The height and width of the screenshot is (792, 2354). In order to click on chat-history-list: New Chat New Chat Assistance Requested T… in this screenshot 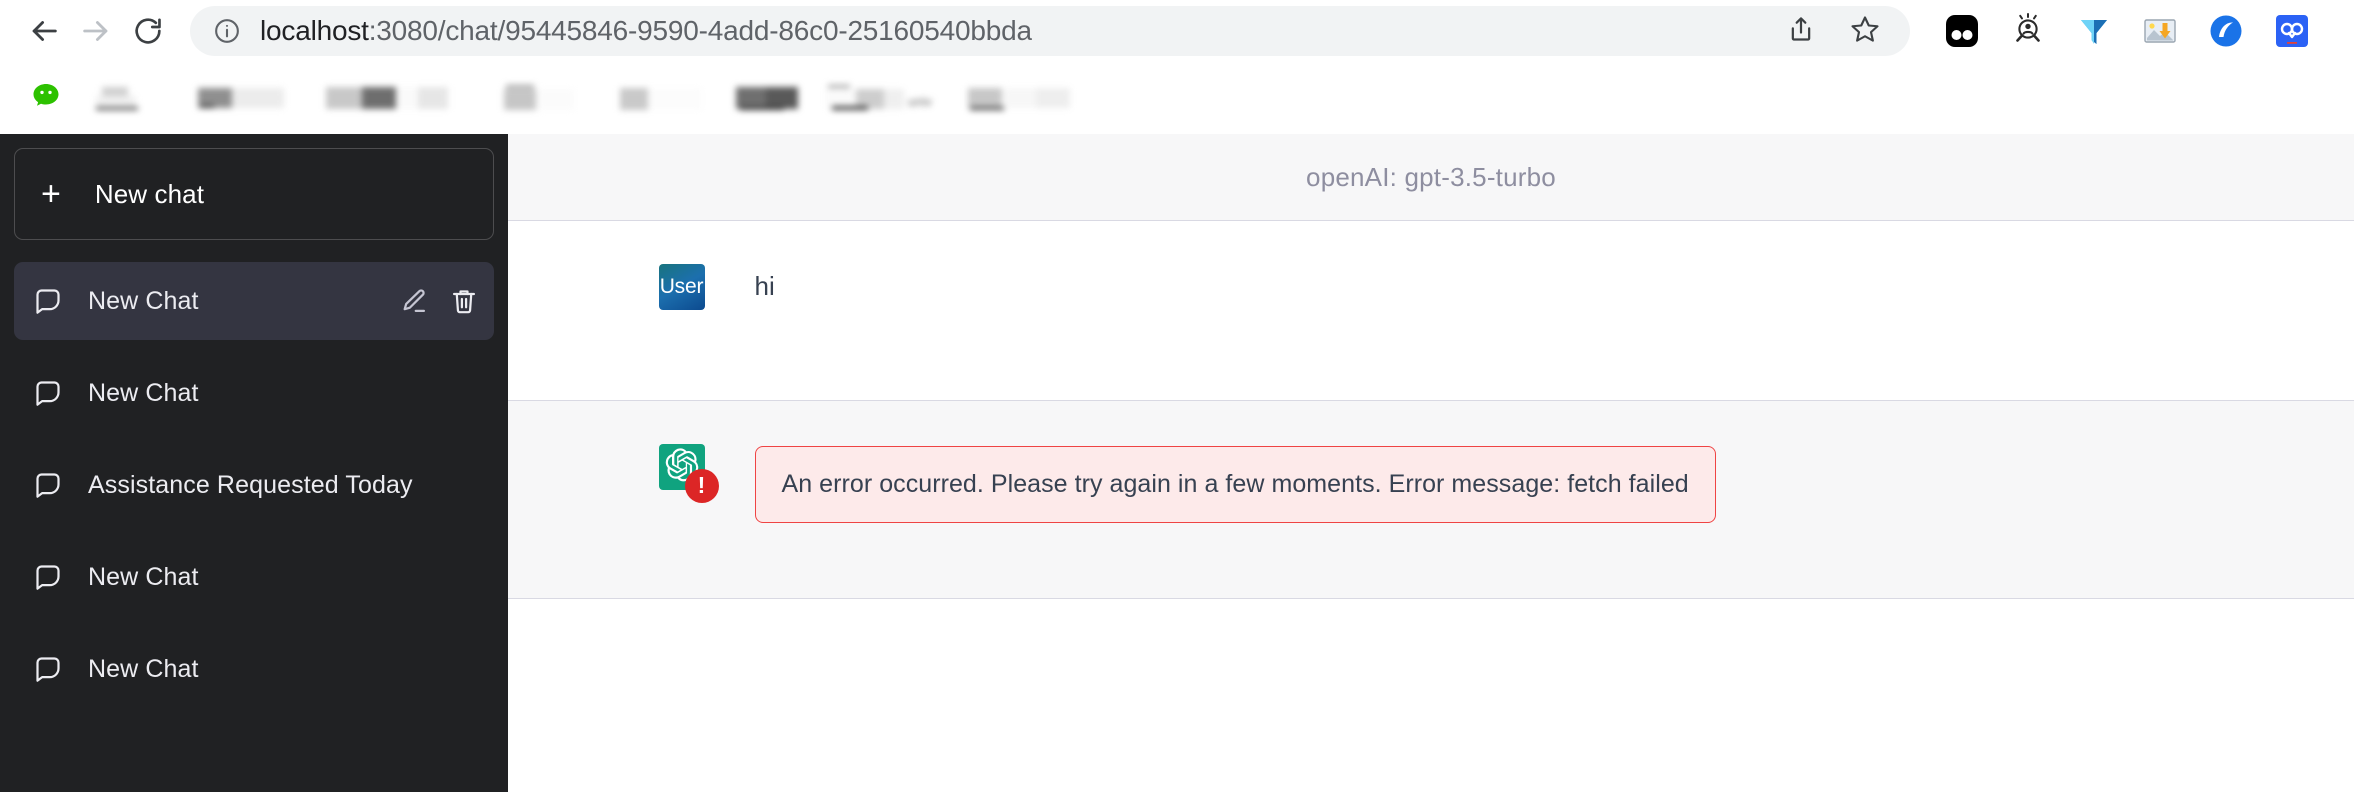, I will do `click(254, 485)`.